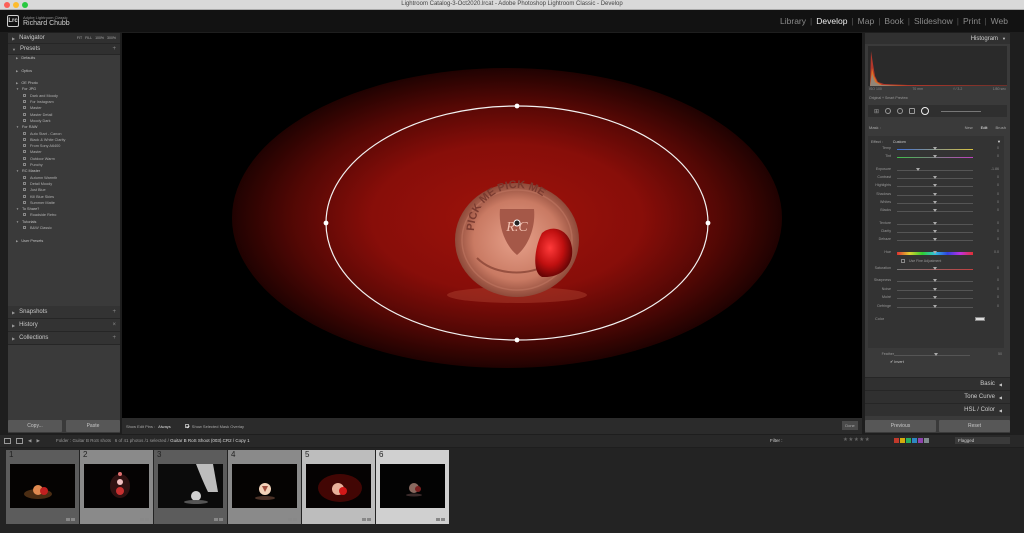 The height and width of the screenshot is (533, 1024). Describe the element at coordinates (831, 21) in the screenshot. I see `module-develop: Develop` at that location.